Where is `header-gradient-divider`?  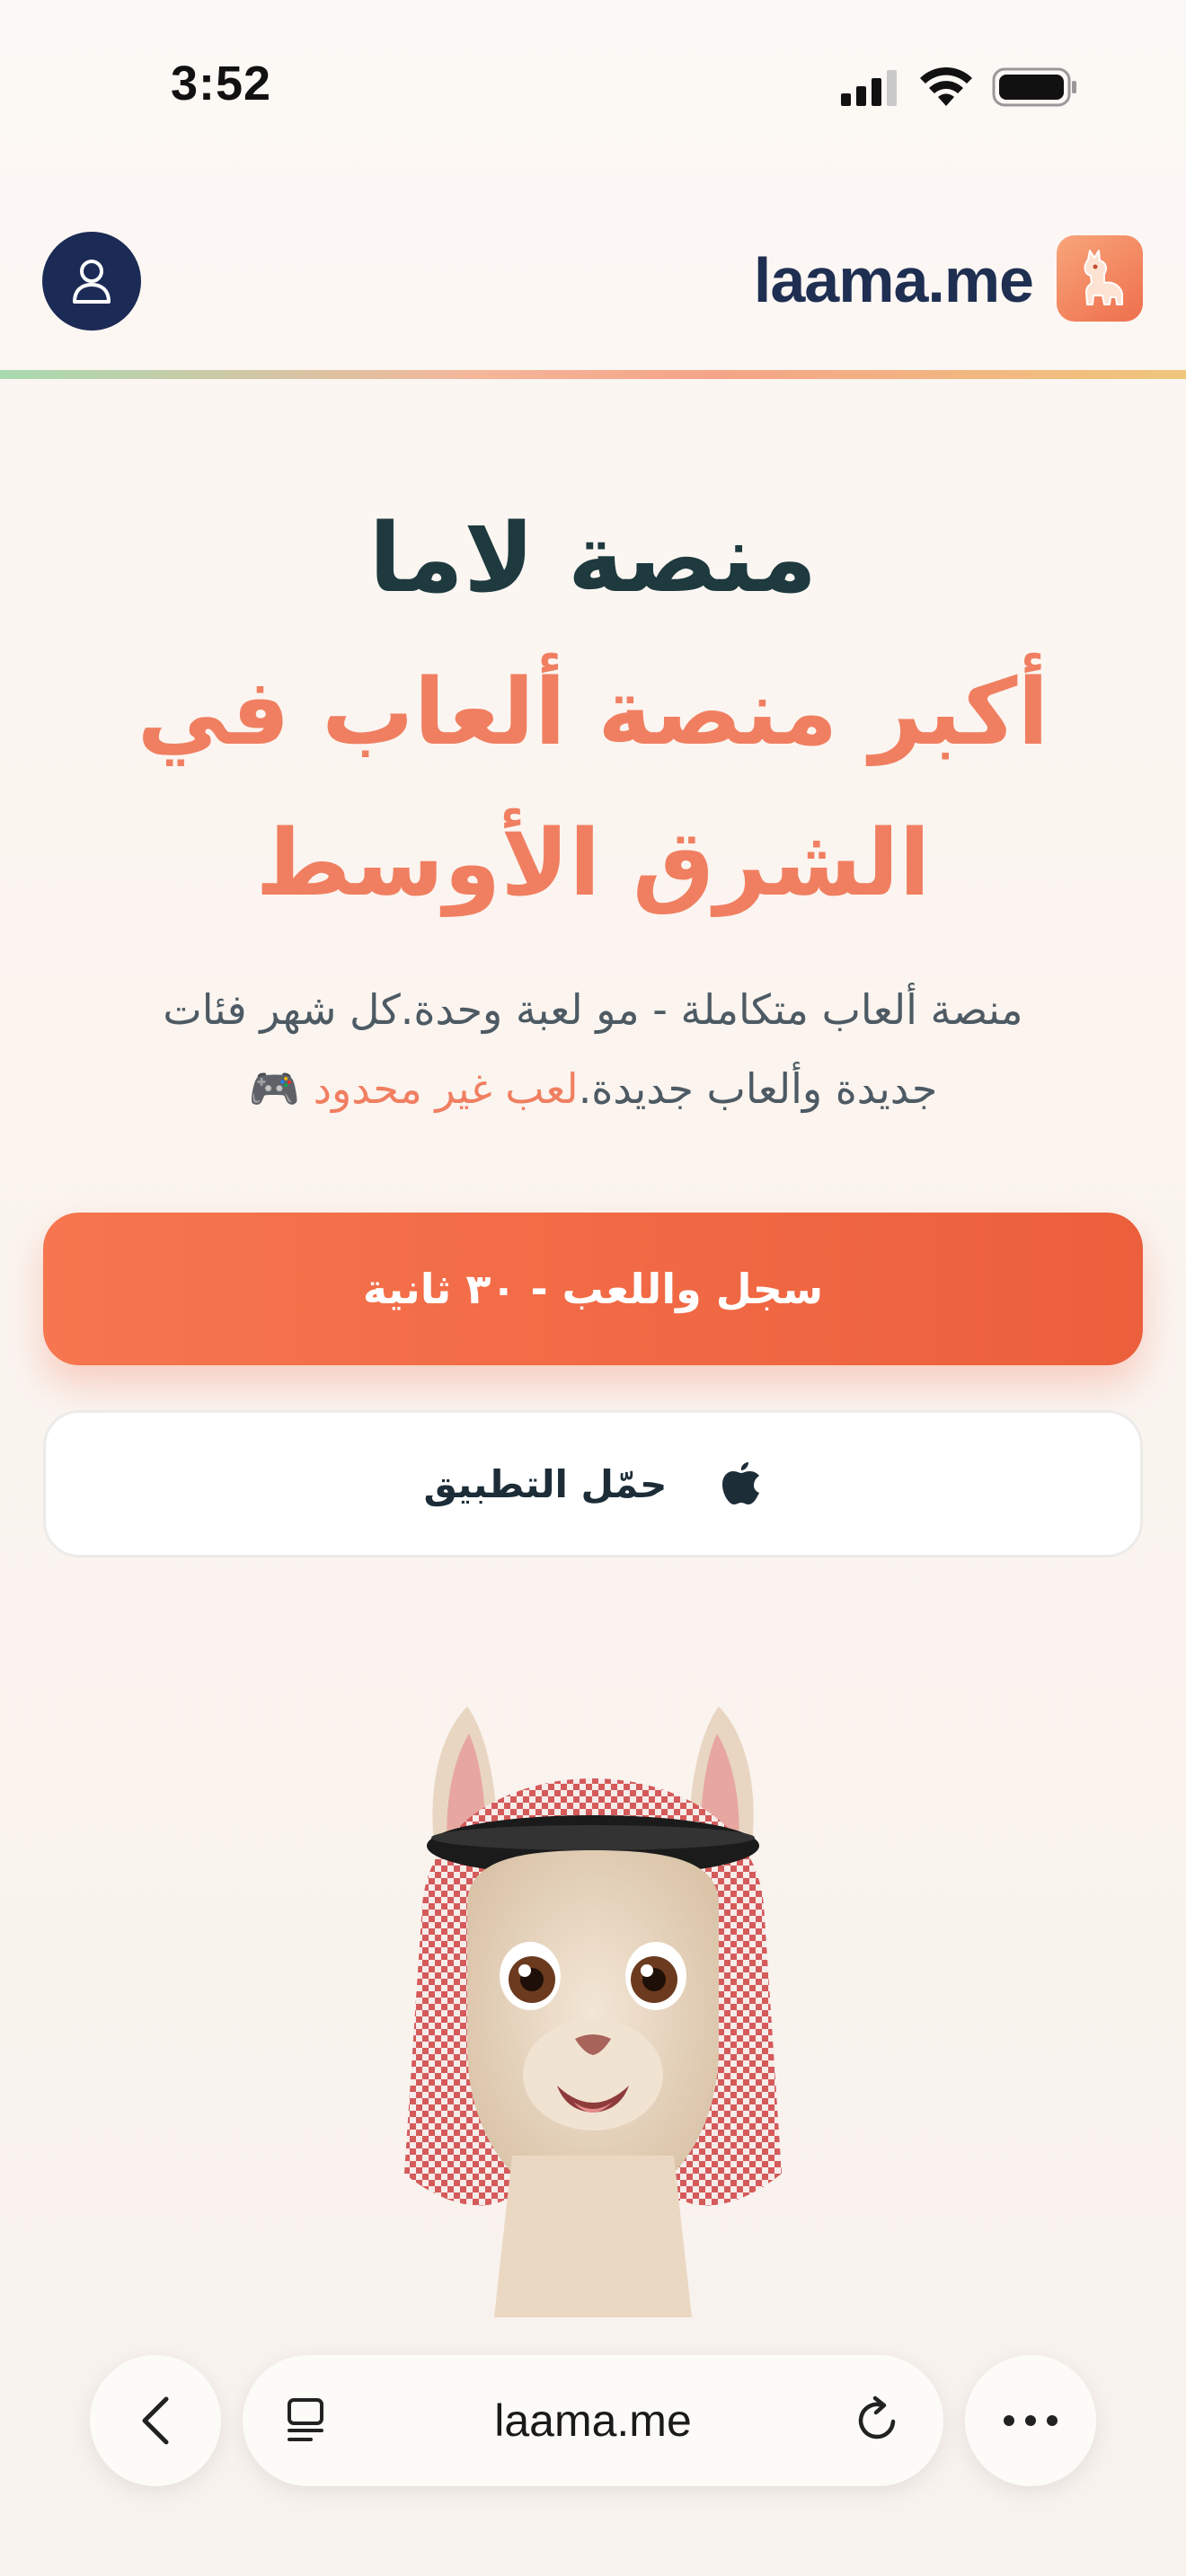 header-gradient-divider is located at coordinates (593, 374).